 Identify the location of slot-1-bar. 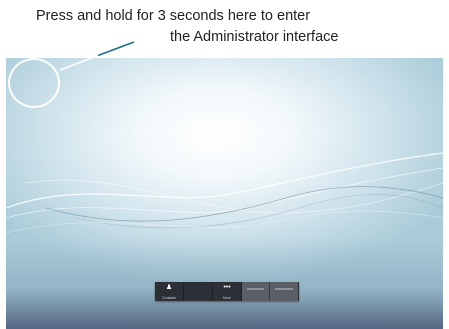
(255, 289).